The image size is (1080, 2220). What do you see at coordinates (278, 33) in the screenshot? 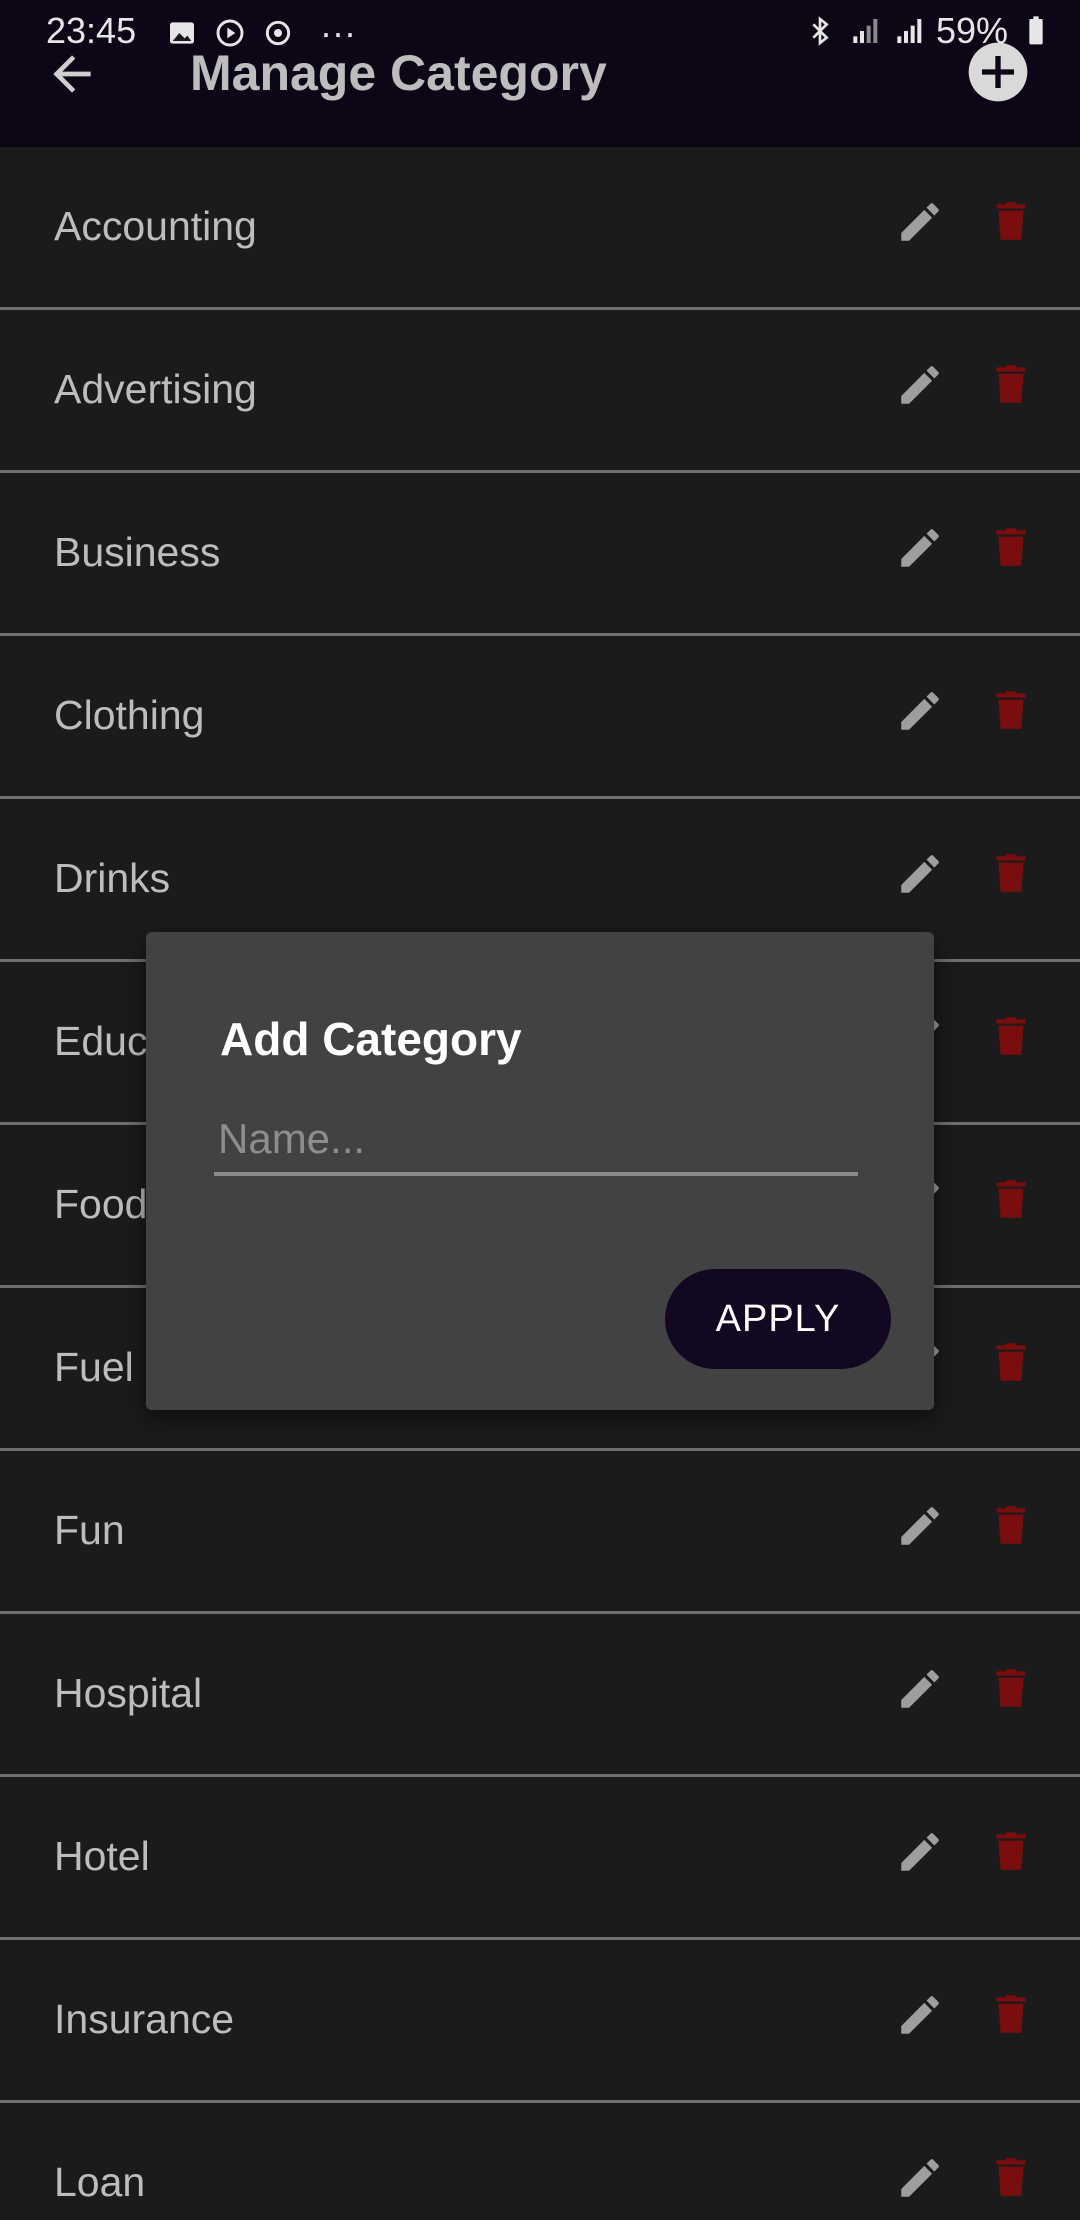
I see `sync-icon` at bounding box center [278, 33].